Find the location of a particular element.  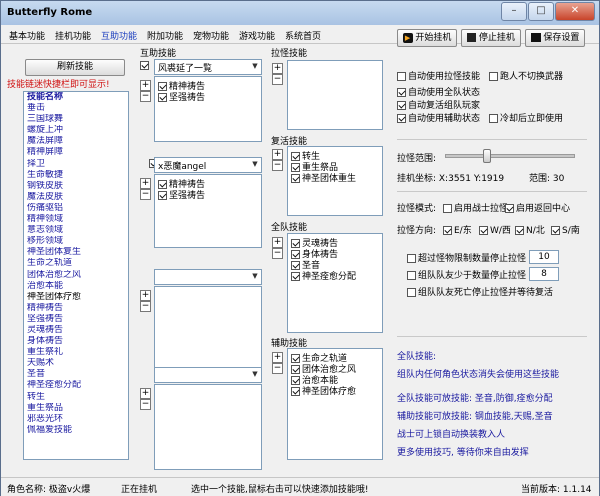

team-add-button: + is located at coordinates (277, 242).